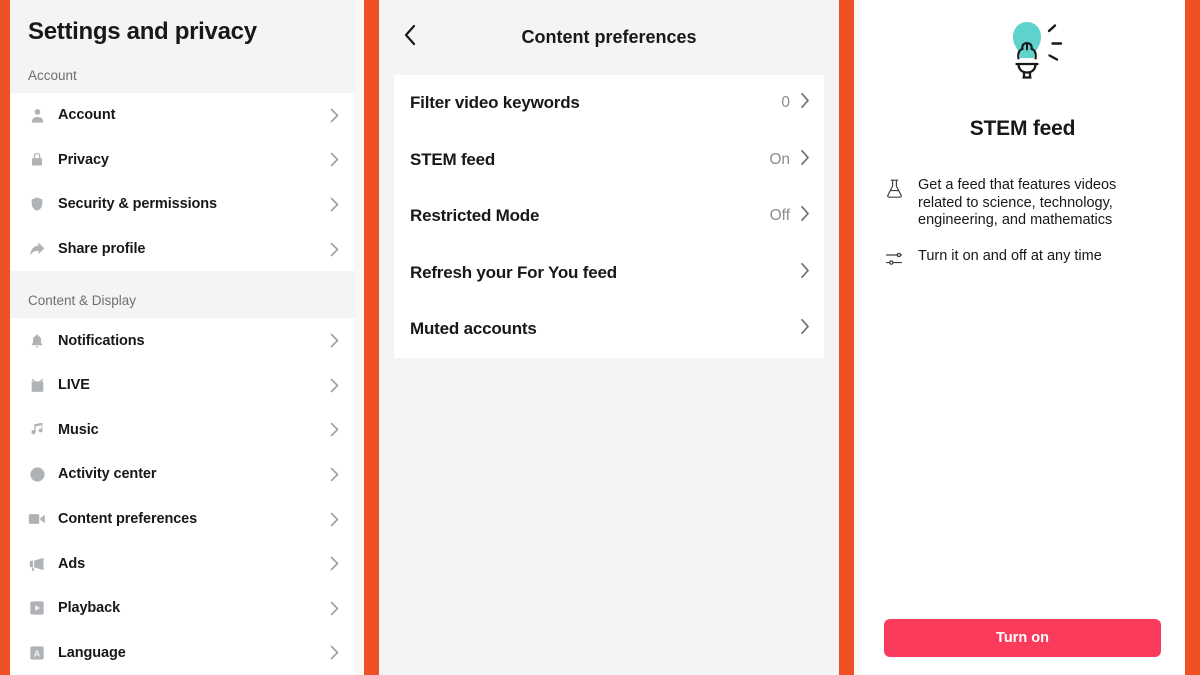 This screenshot has width=1200, height=675. Describe the element at coordinates (495, 103) in the screenshot. I see `row-label: Filter video keywords` at that location.